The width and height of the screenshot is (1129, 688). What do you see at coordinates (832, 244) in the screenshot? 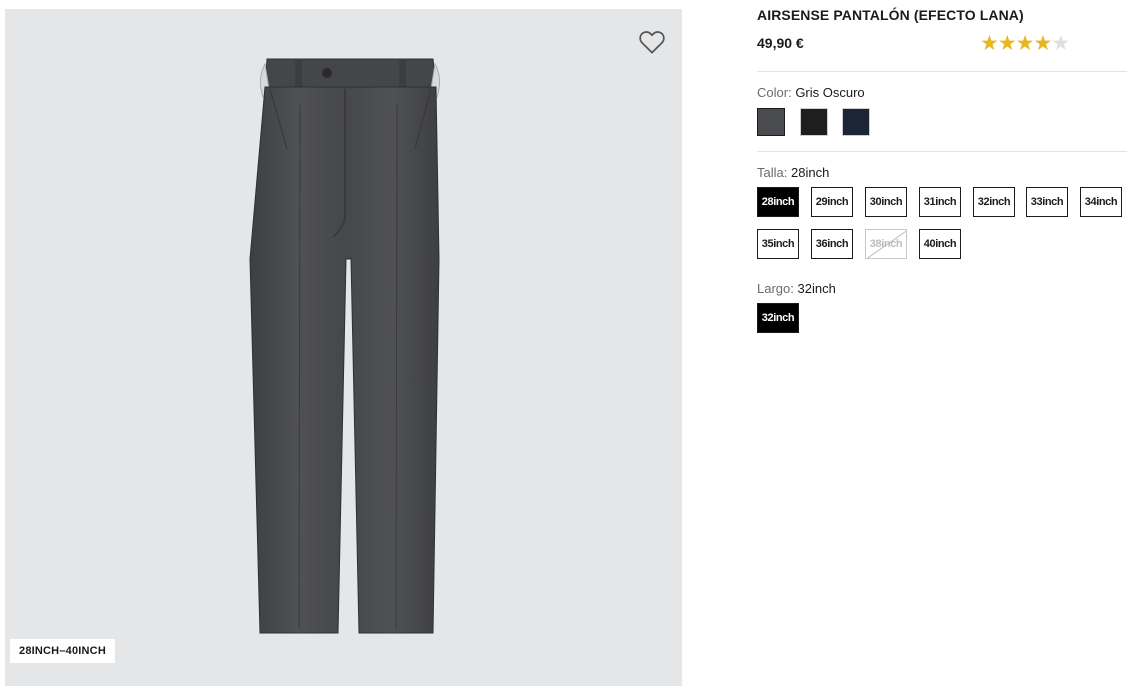
I see `size-button-36inch: 36inch` at bounding box center [832, 244].